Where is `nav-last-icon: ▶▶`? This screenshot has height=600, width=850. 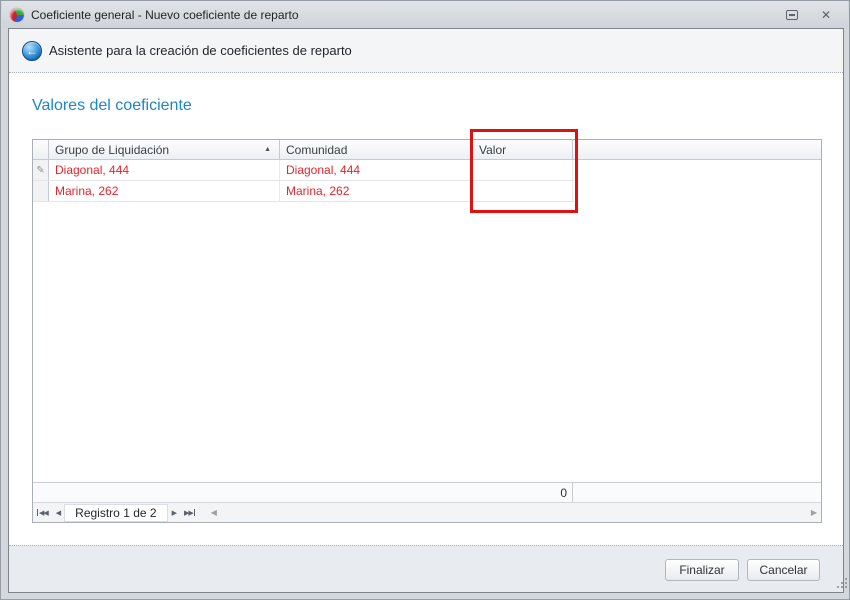
nav-last-icon: ▶▶ is located at coordinates (188, 513).